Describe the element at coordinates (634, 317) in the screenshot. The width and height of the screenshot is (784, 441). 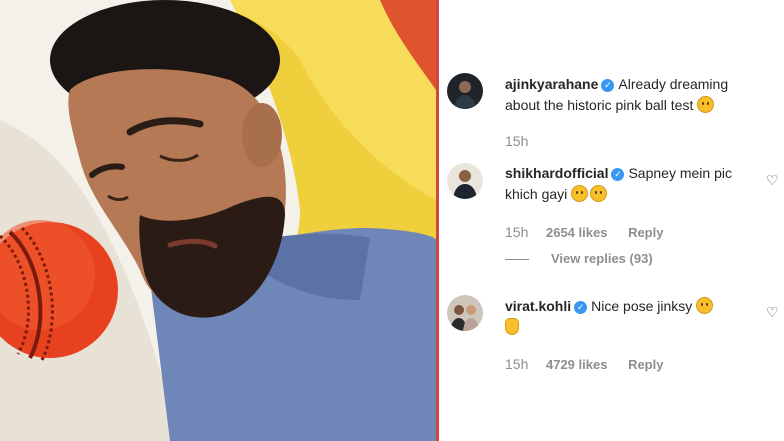
I see `comment-text: virat.kohli ✓ Nice pose jinksy` at that location.